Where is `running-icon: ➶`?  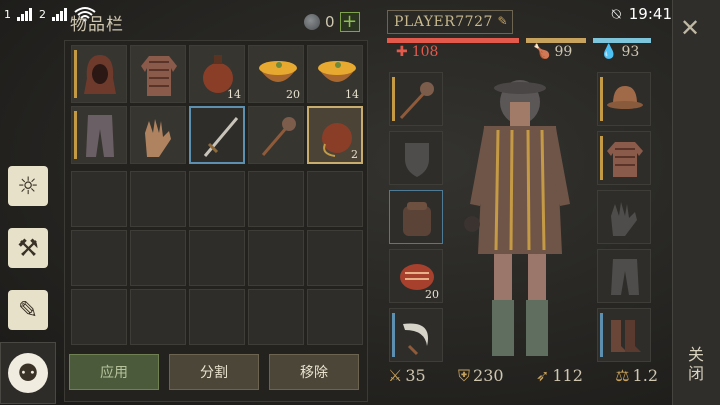
running-icon: ➶ is located at coordinates (542, 375).